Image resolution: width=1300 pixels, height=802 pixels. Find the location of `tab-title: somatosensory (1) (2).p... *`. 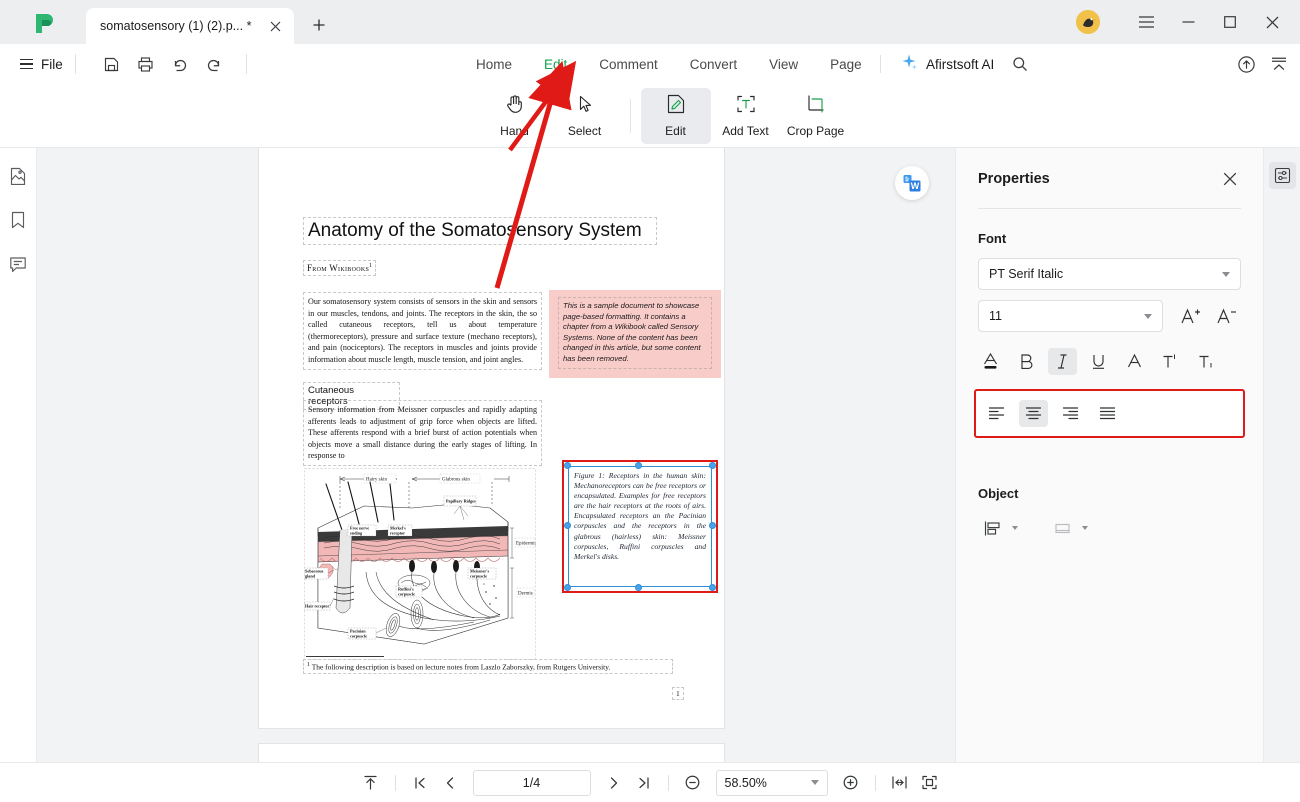

tab-title: somatosensory (1) (2).p... * is located at coordinates (176, 26).